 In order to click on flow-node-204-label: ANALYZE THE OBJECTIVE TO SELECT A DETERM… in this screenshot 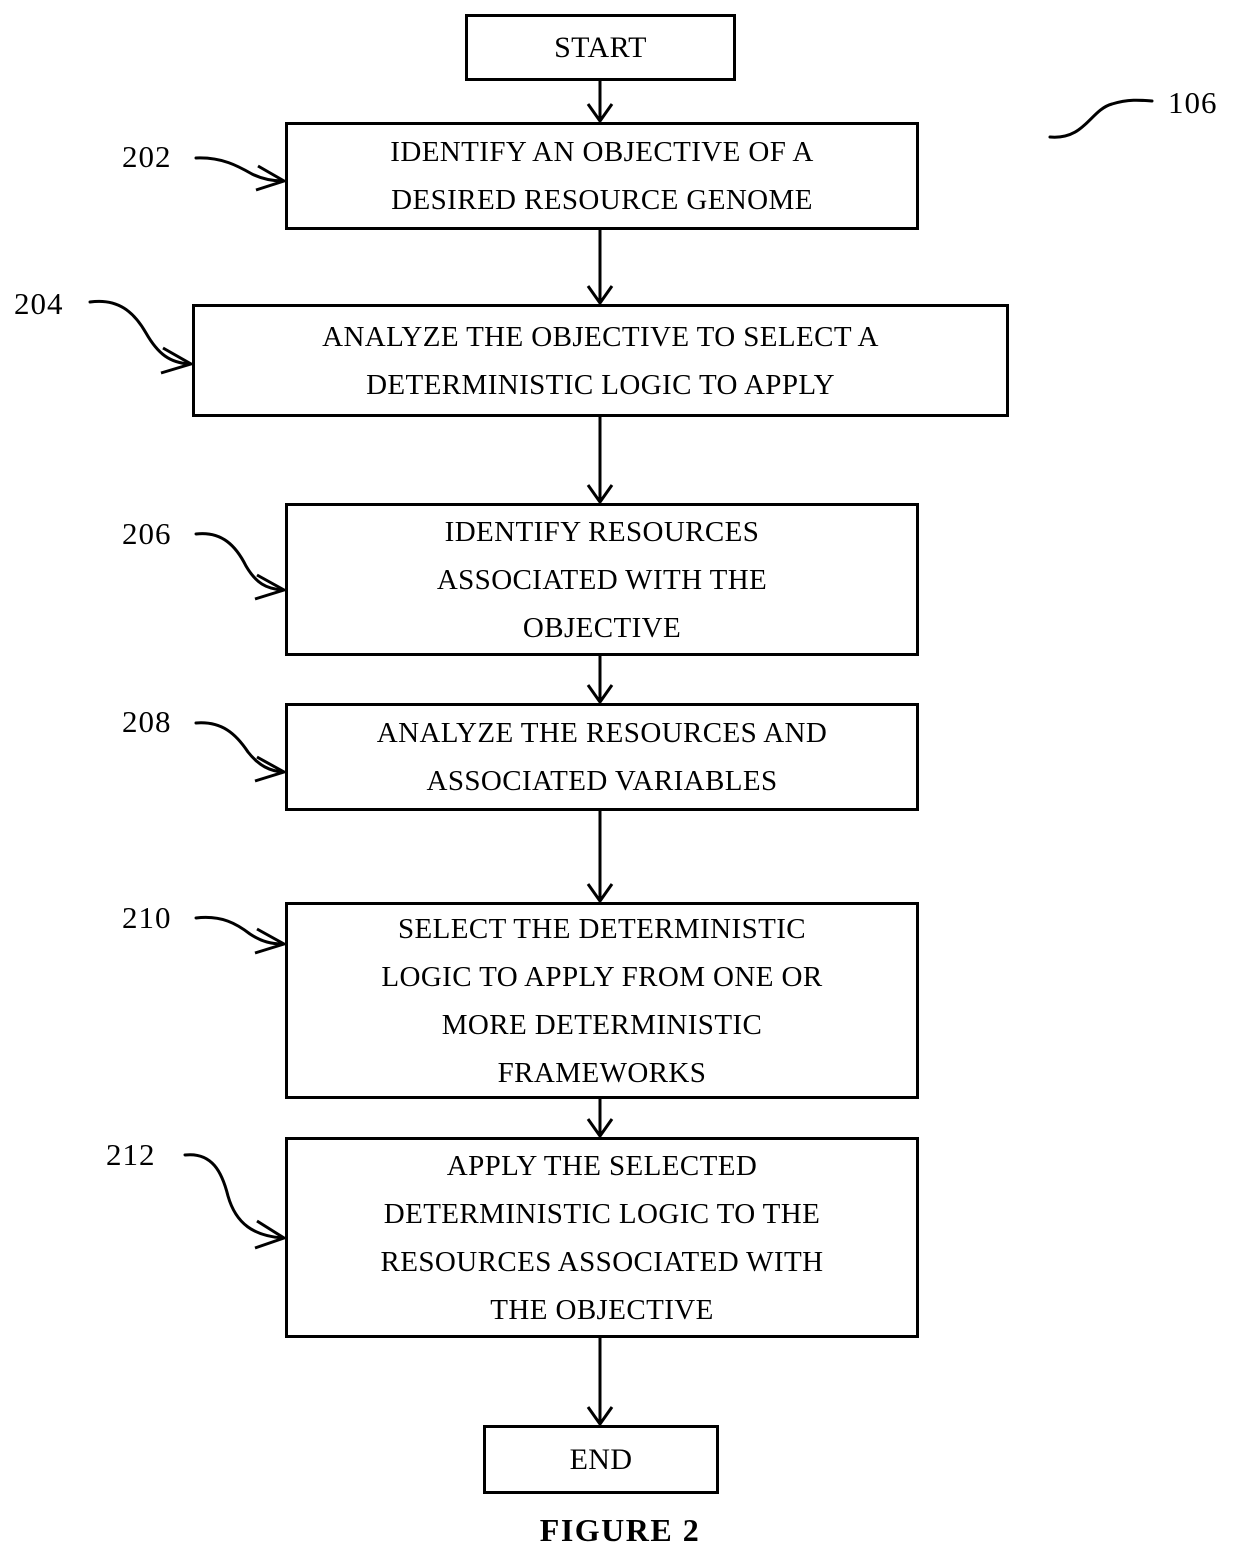, I will do `click(600, 360)`.